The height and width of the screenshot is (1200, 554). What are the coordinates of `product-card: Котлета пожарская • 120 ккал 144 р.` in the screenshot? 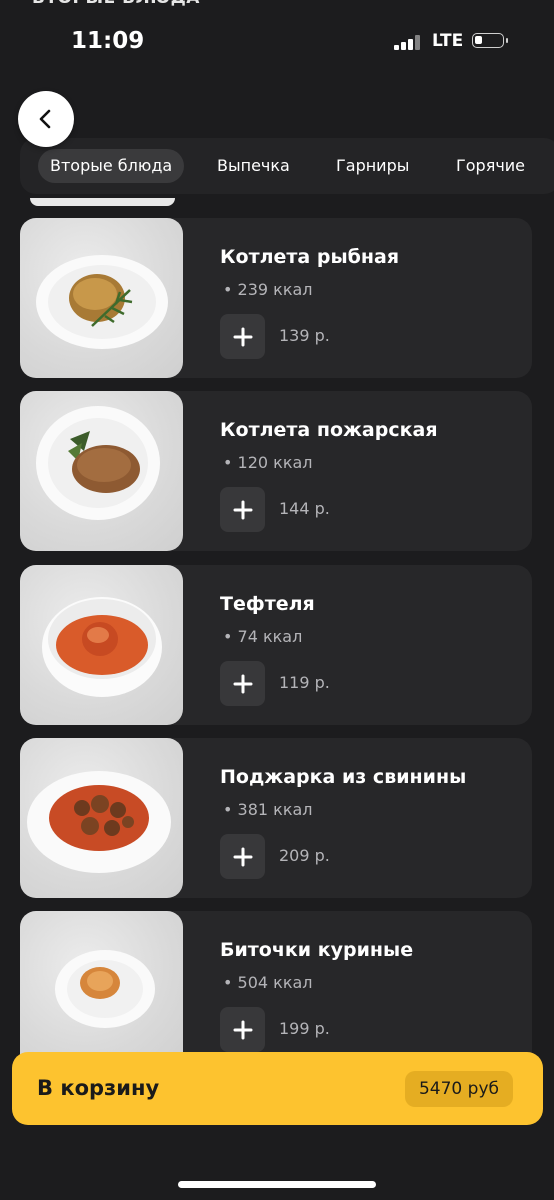 It's located at (276, 471).